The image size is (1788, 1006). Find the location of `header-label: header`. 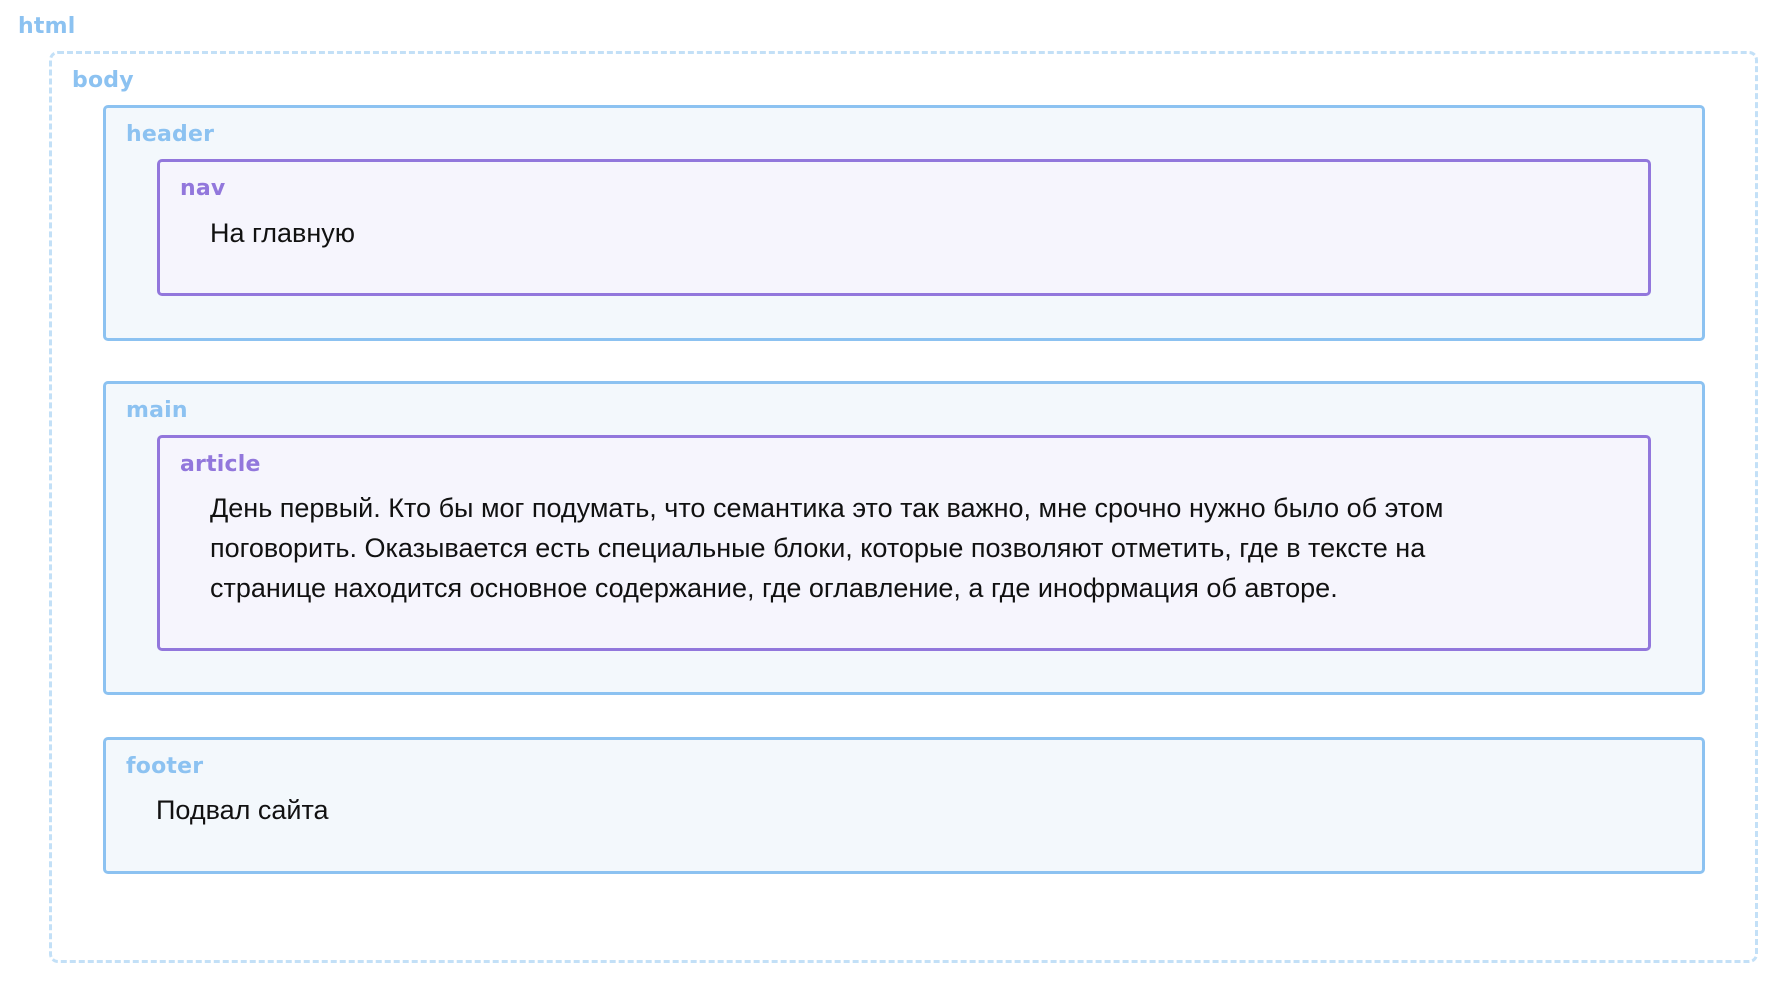

header-label: header is located at coordinates (170, 134).